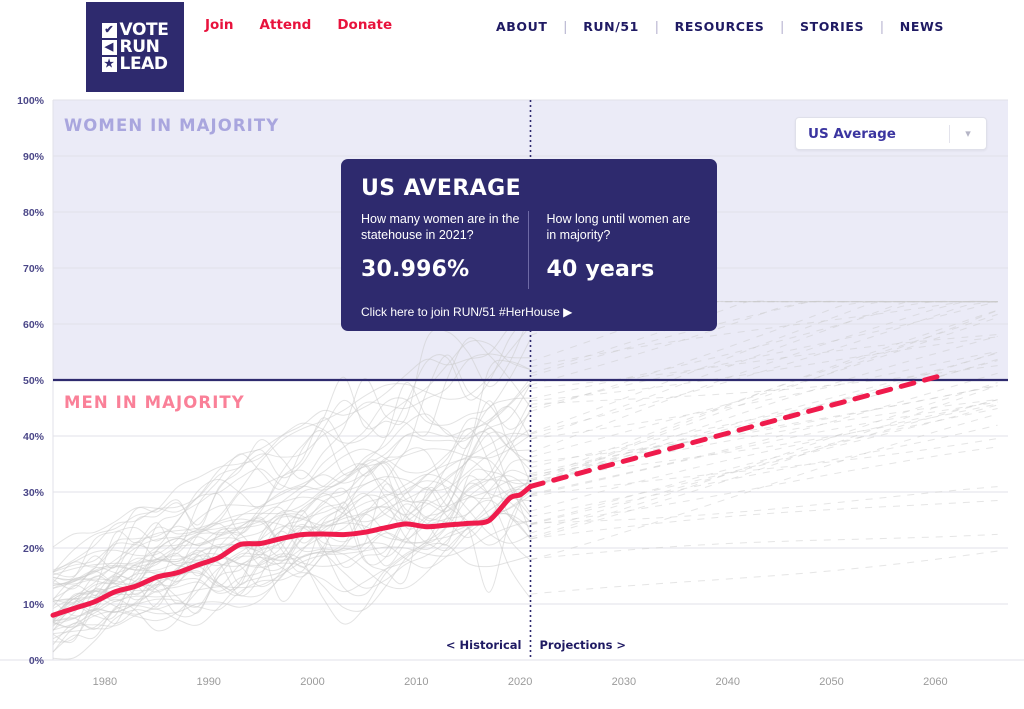 The image size is (1024, 709). I want to click on y-axis-tick-10: 10%, so click(34, 605).